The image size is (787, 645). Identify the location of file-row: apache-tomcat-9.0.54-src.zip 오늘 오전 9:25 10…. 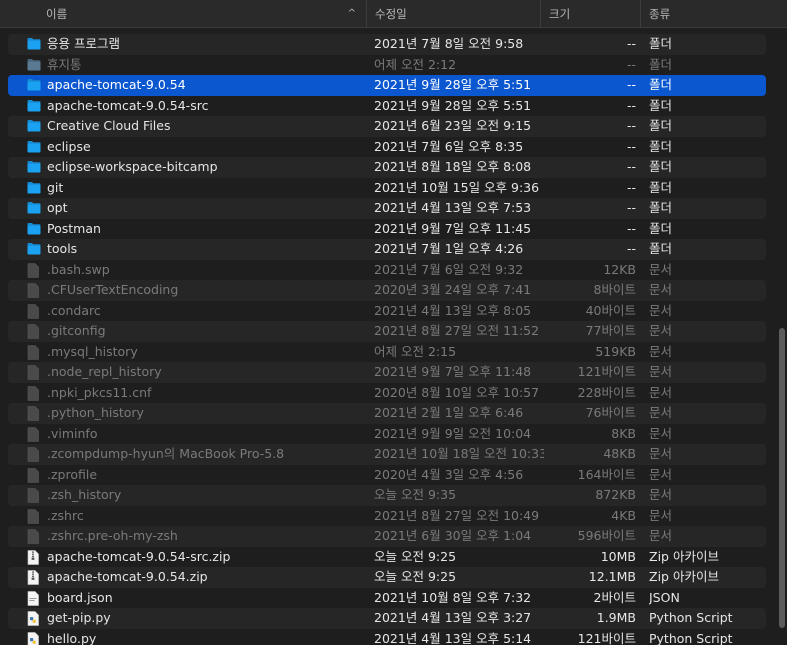
(387, 557).